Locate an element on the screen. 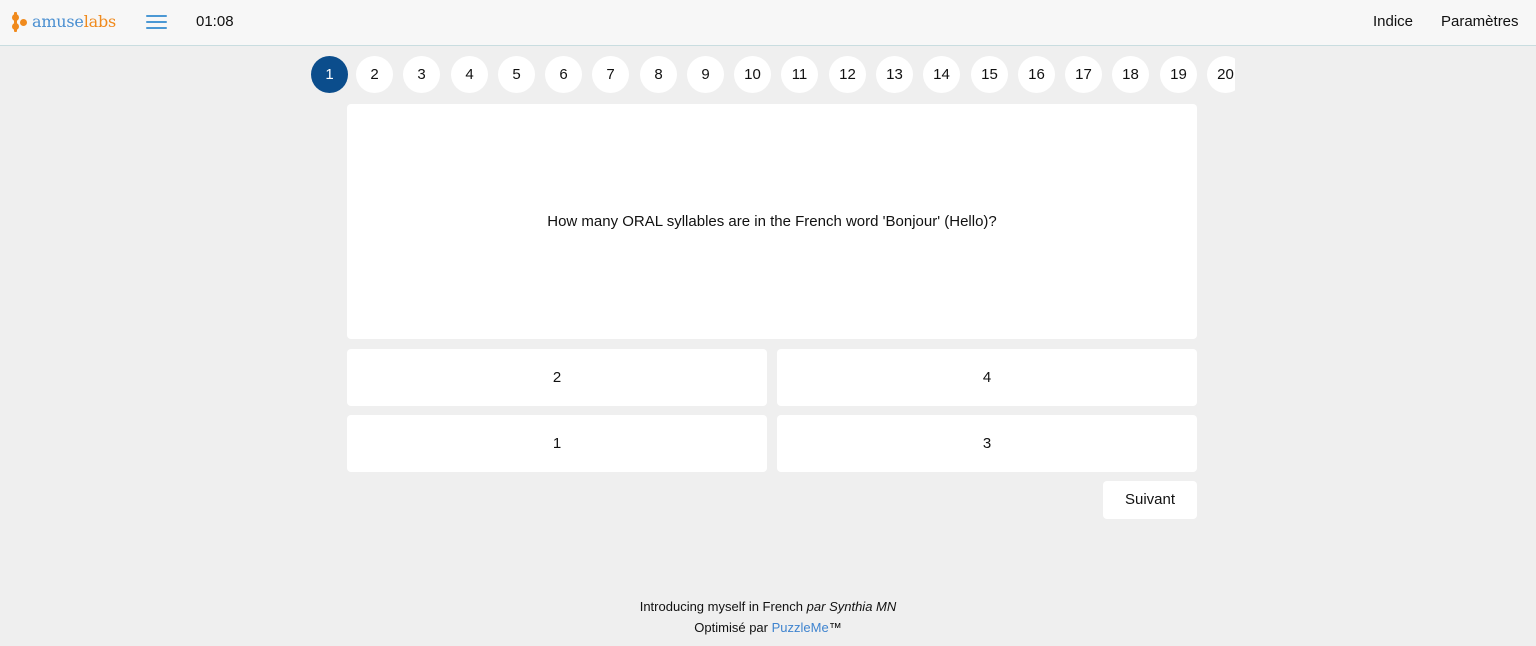 The height and width of the screenshot is (646, 1536). logo-text-part1: amuse is located at coordinates (58, 21).